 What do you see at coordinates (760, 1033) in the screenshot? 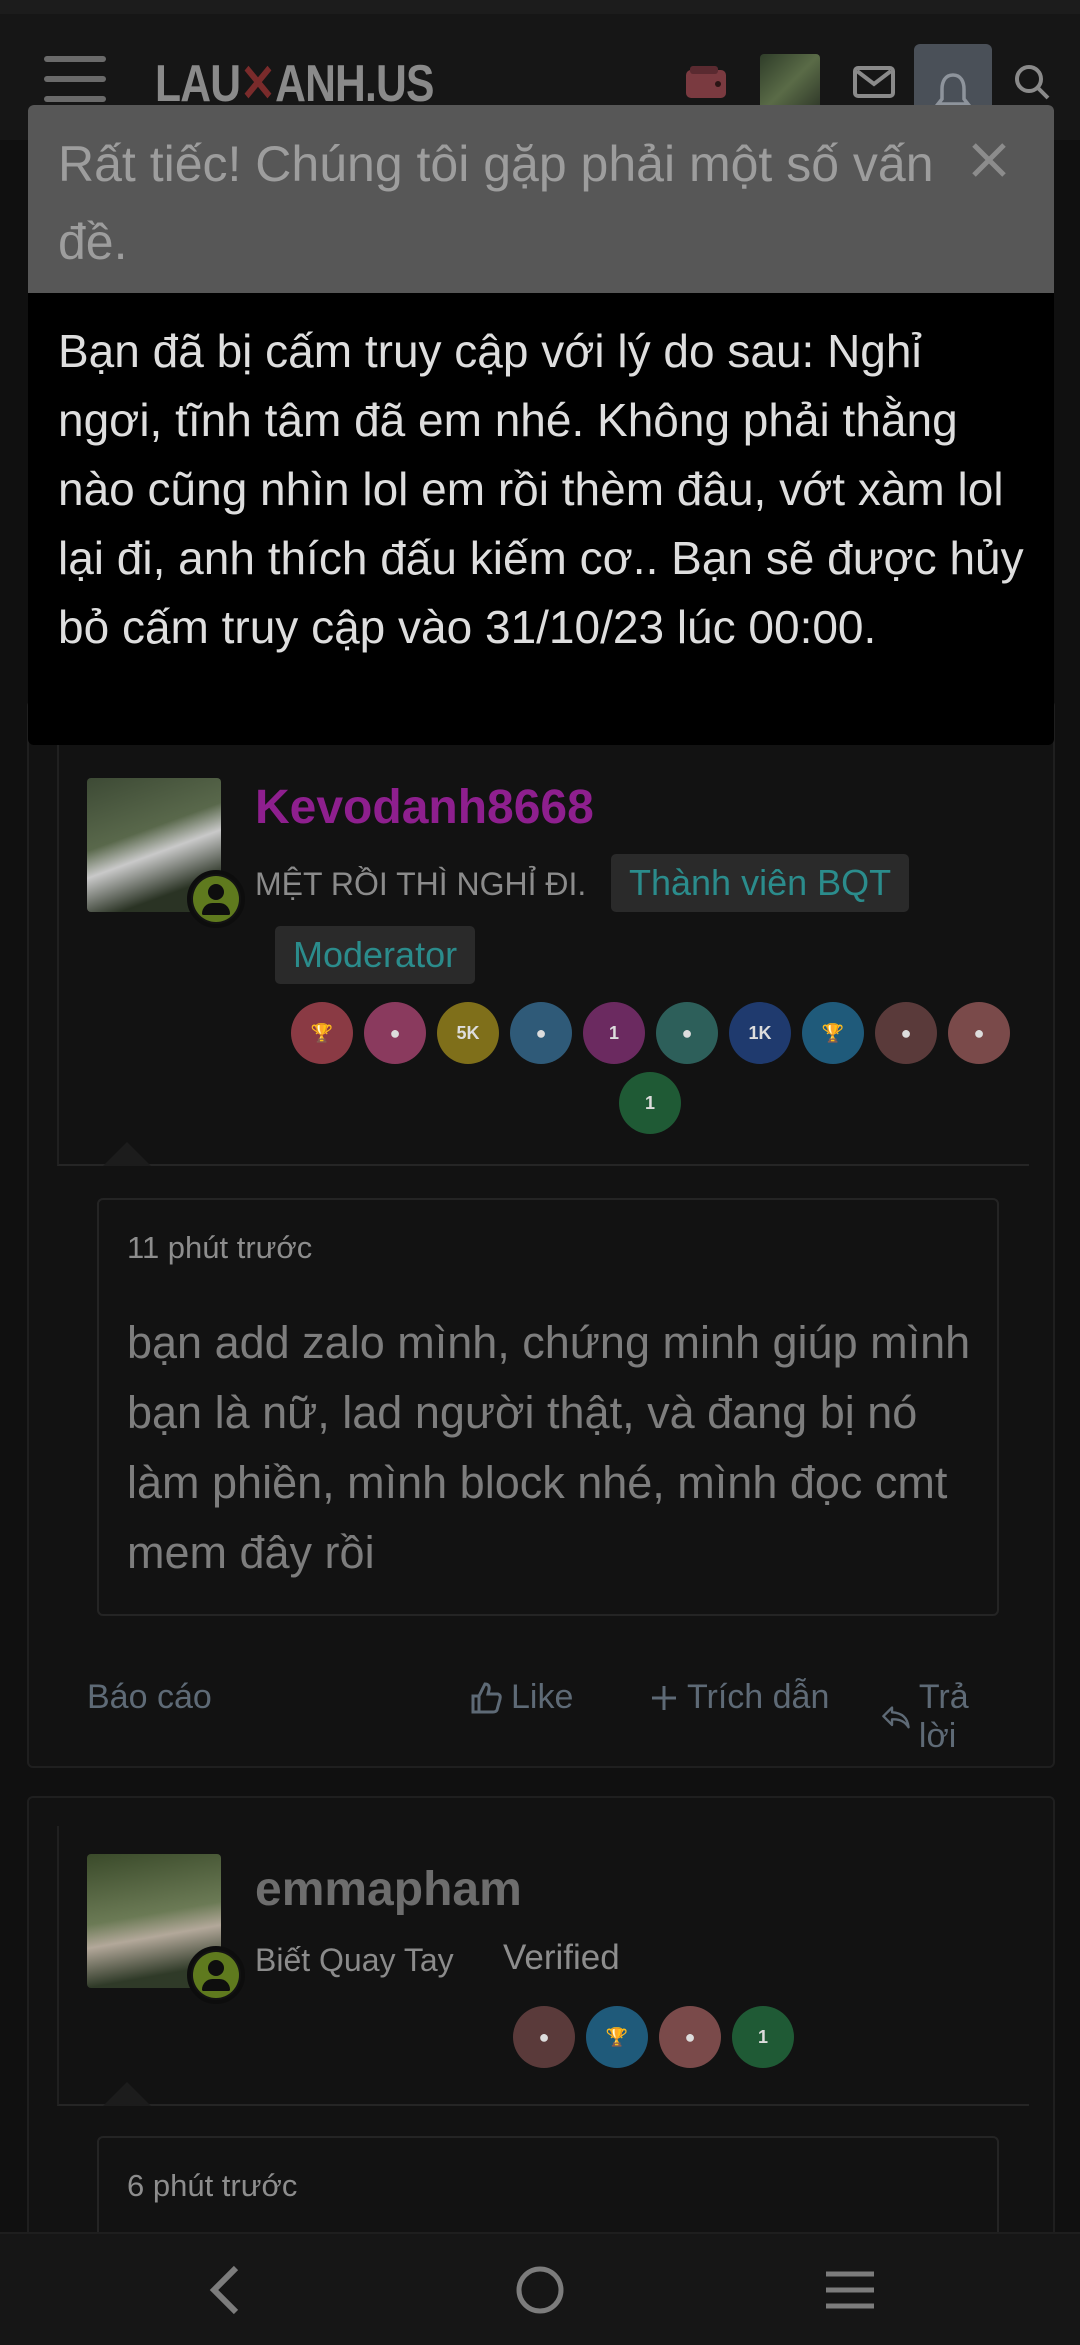
I see `1k-badge-icon: 1K` at bounding box center [760, 1033].